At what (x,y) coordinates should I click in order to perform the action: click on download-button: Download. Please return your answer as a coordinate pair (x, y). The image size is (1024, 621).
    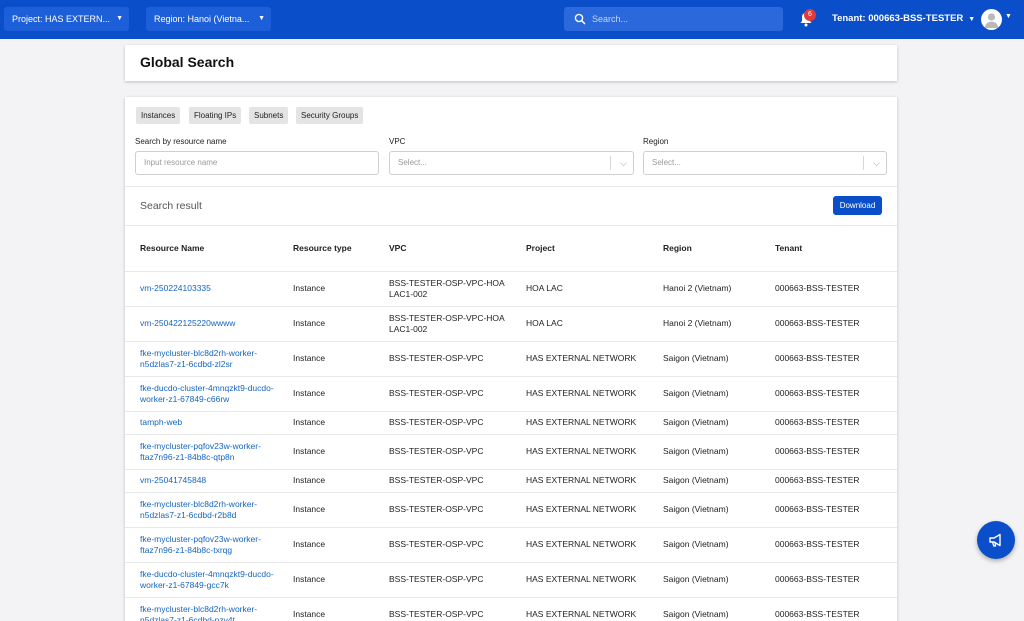
    Looking at the image, I should click on (857, 205).